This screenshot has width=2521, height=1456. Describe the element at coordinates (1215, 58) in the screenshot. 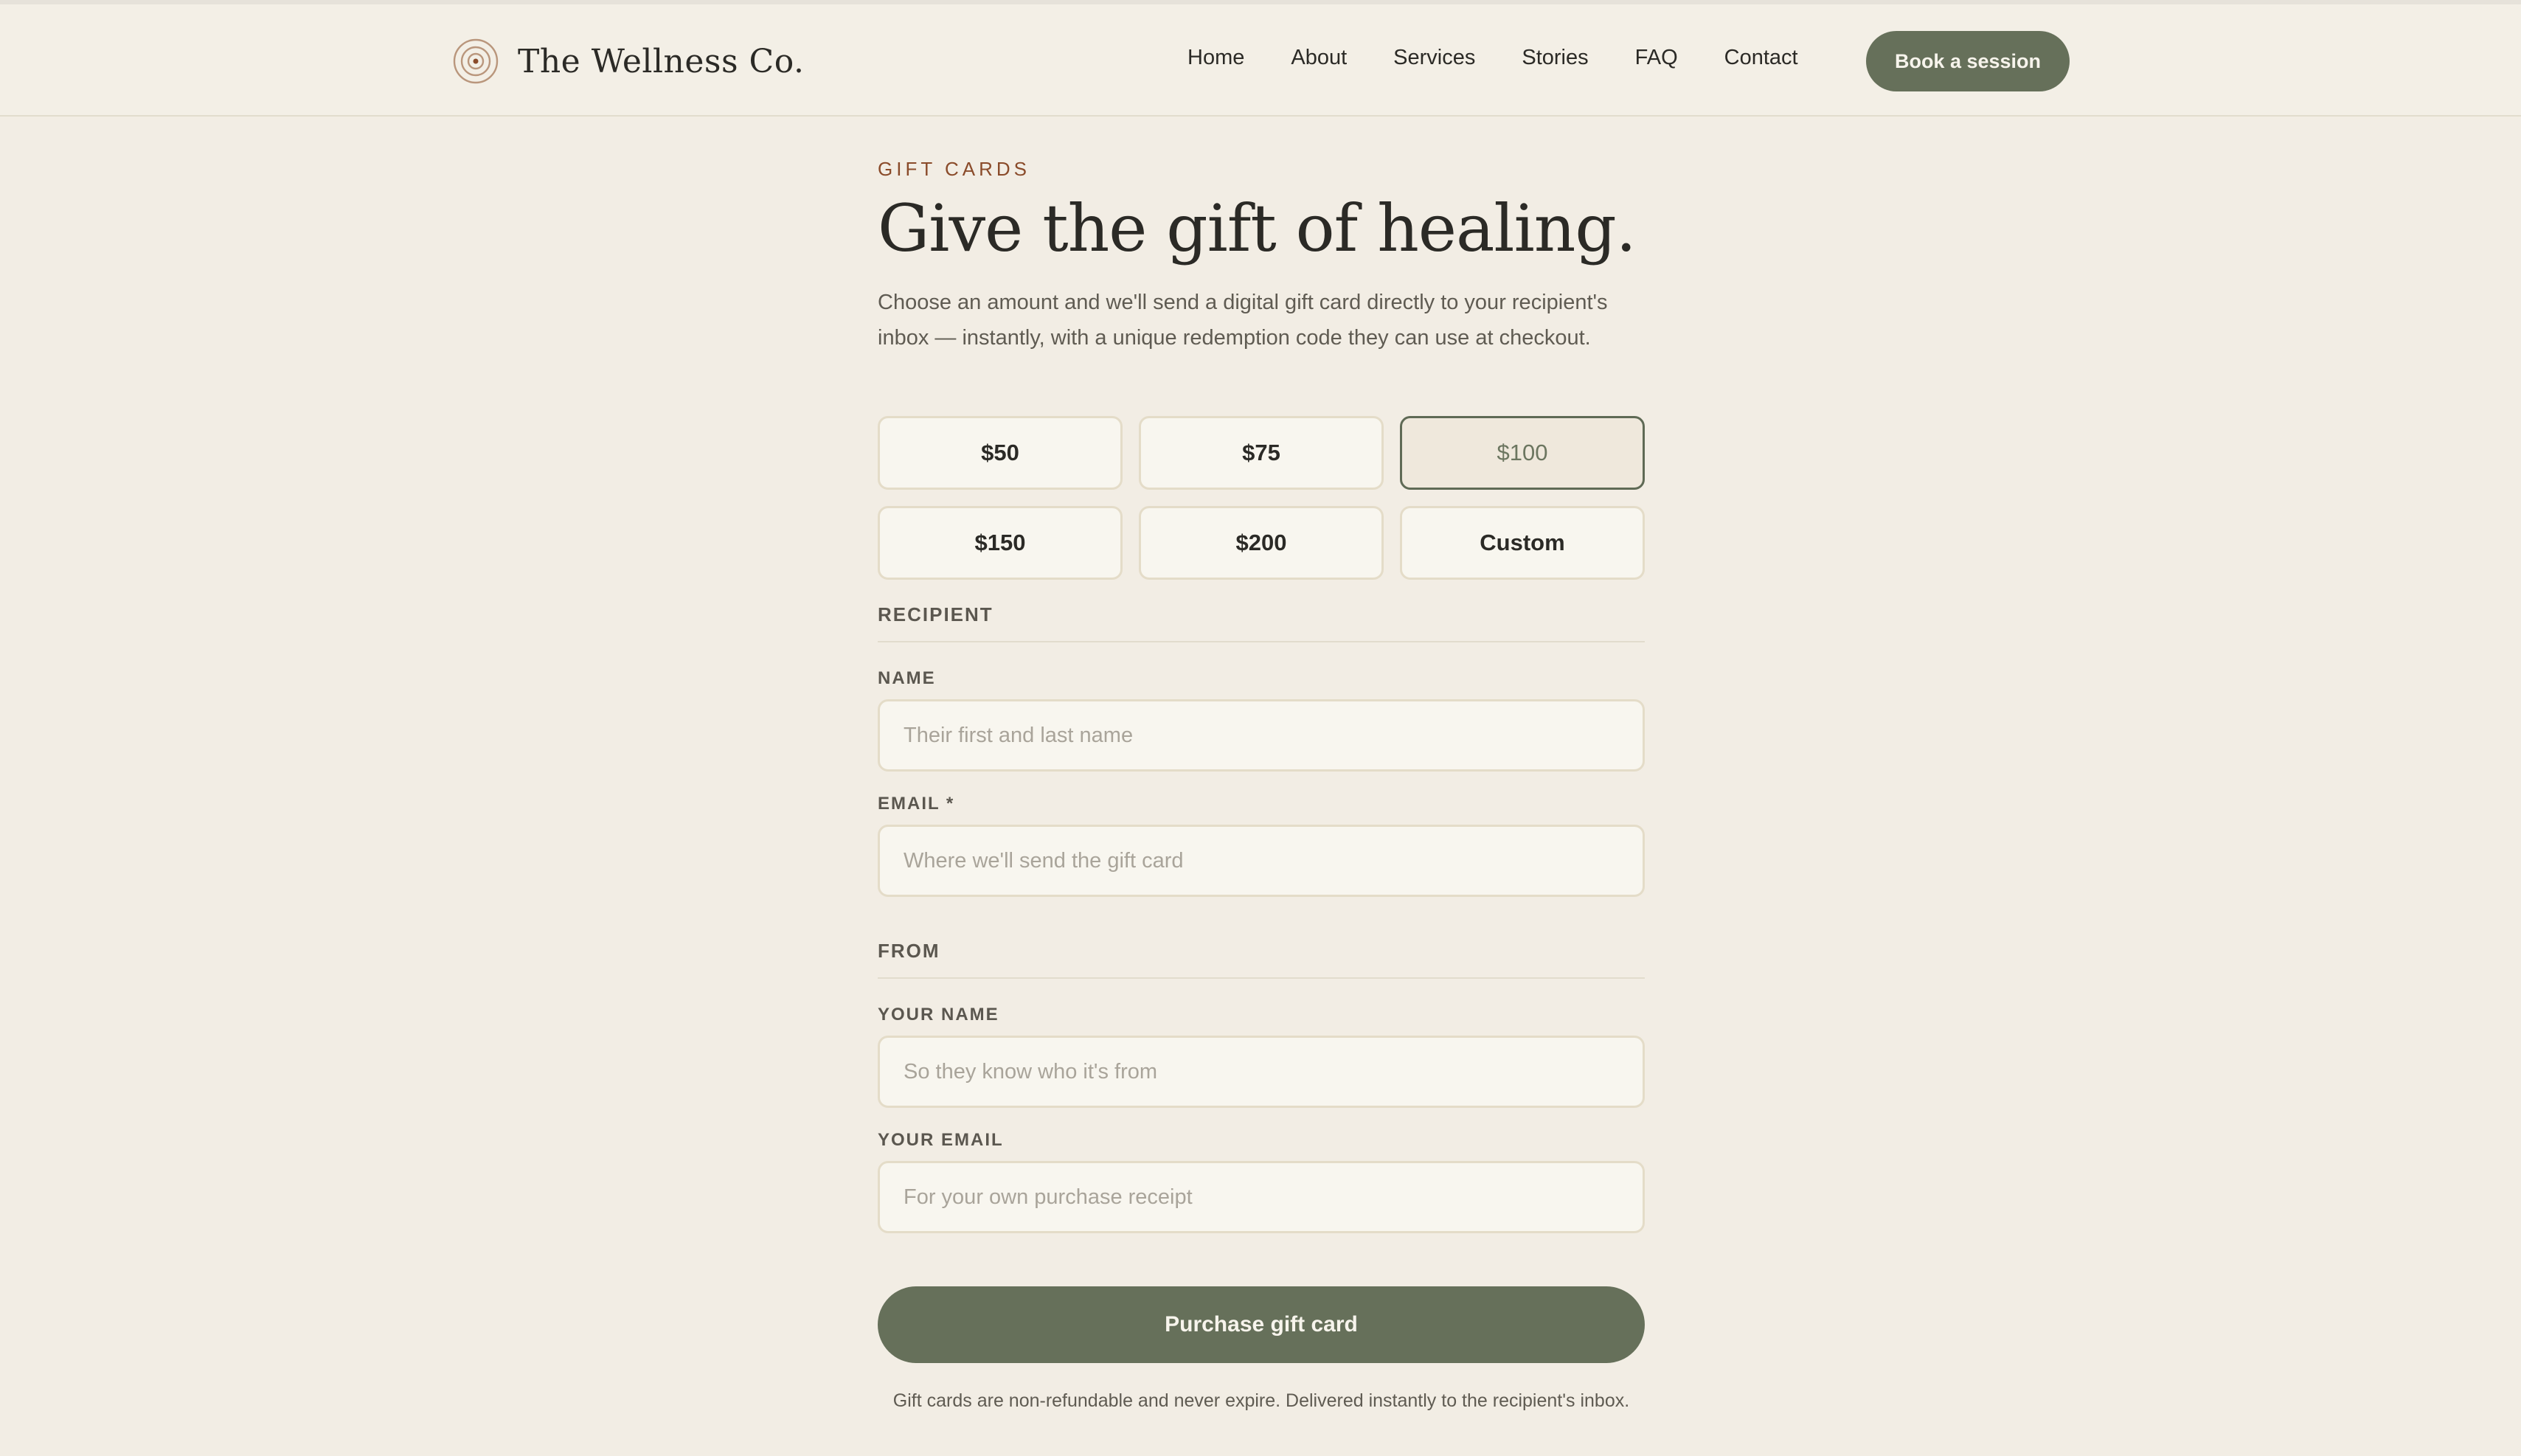

I see `nav-link-home: Home` at that location.